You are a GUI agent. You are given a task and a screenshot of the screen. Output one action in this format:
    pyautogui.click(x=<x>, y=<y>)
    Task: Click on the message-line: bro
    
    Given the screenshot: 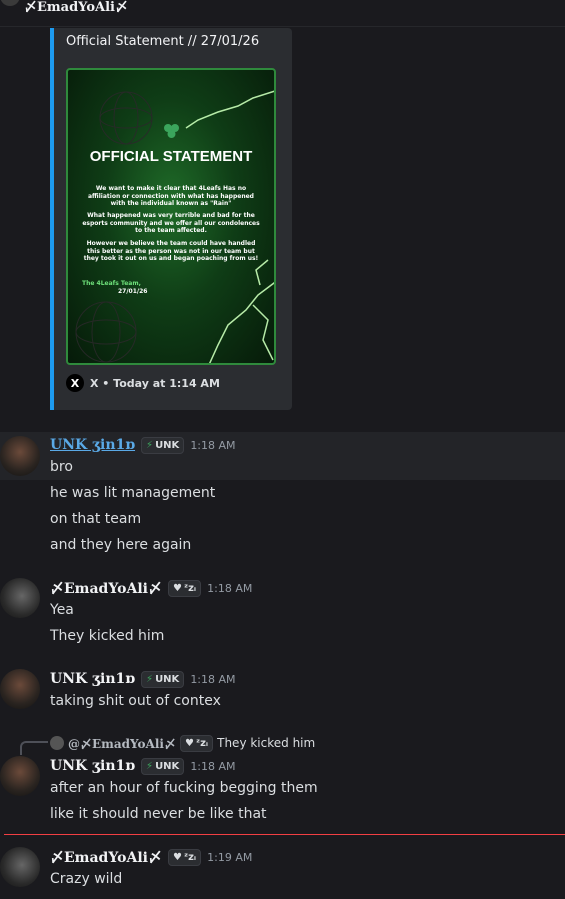 What is the action you would take?
    pyautogui.click(x=61, y=467)
    